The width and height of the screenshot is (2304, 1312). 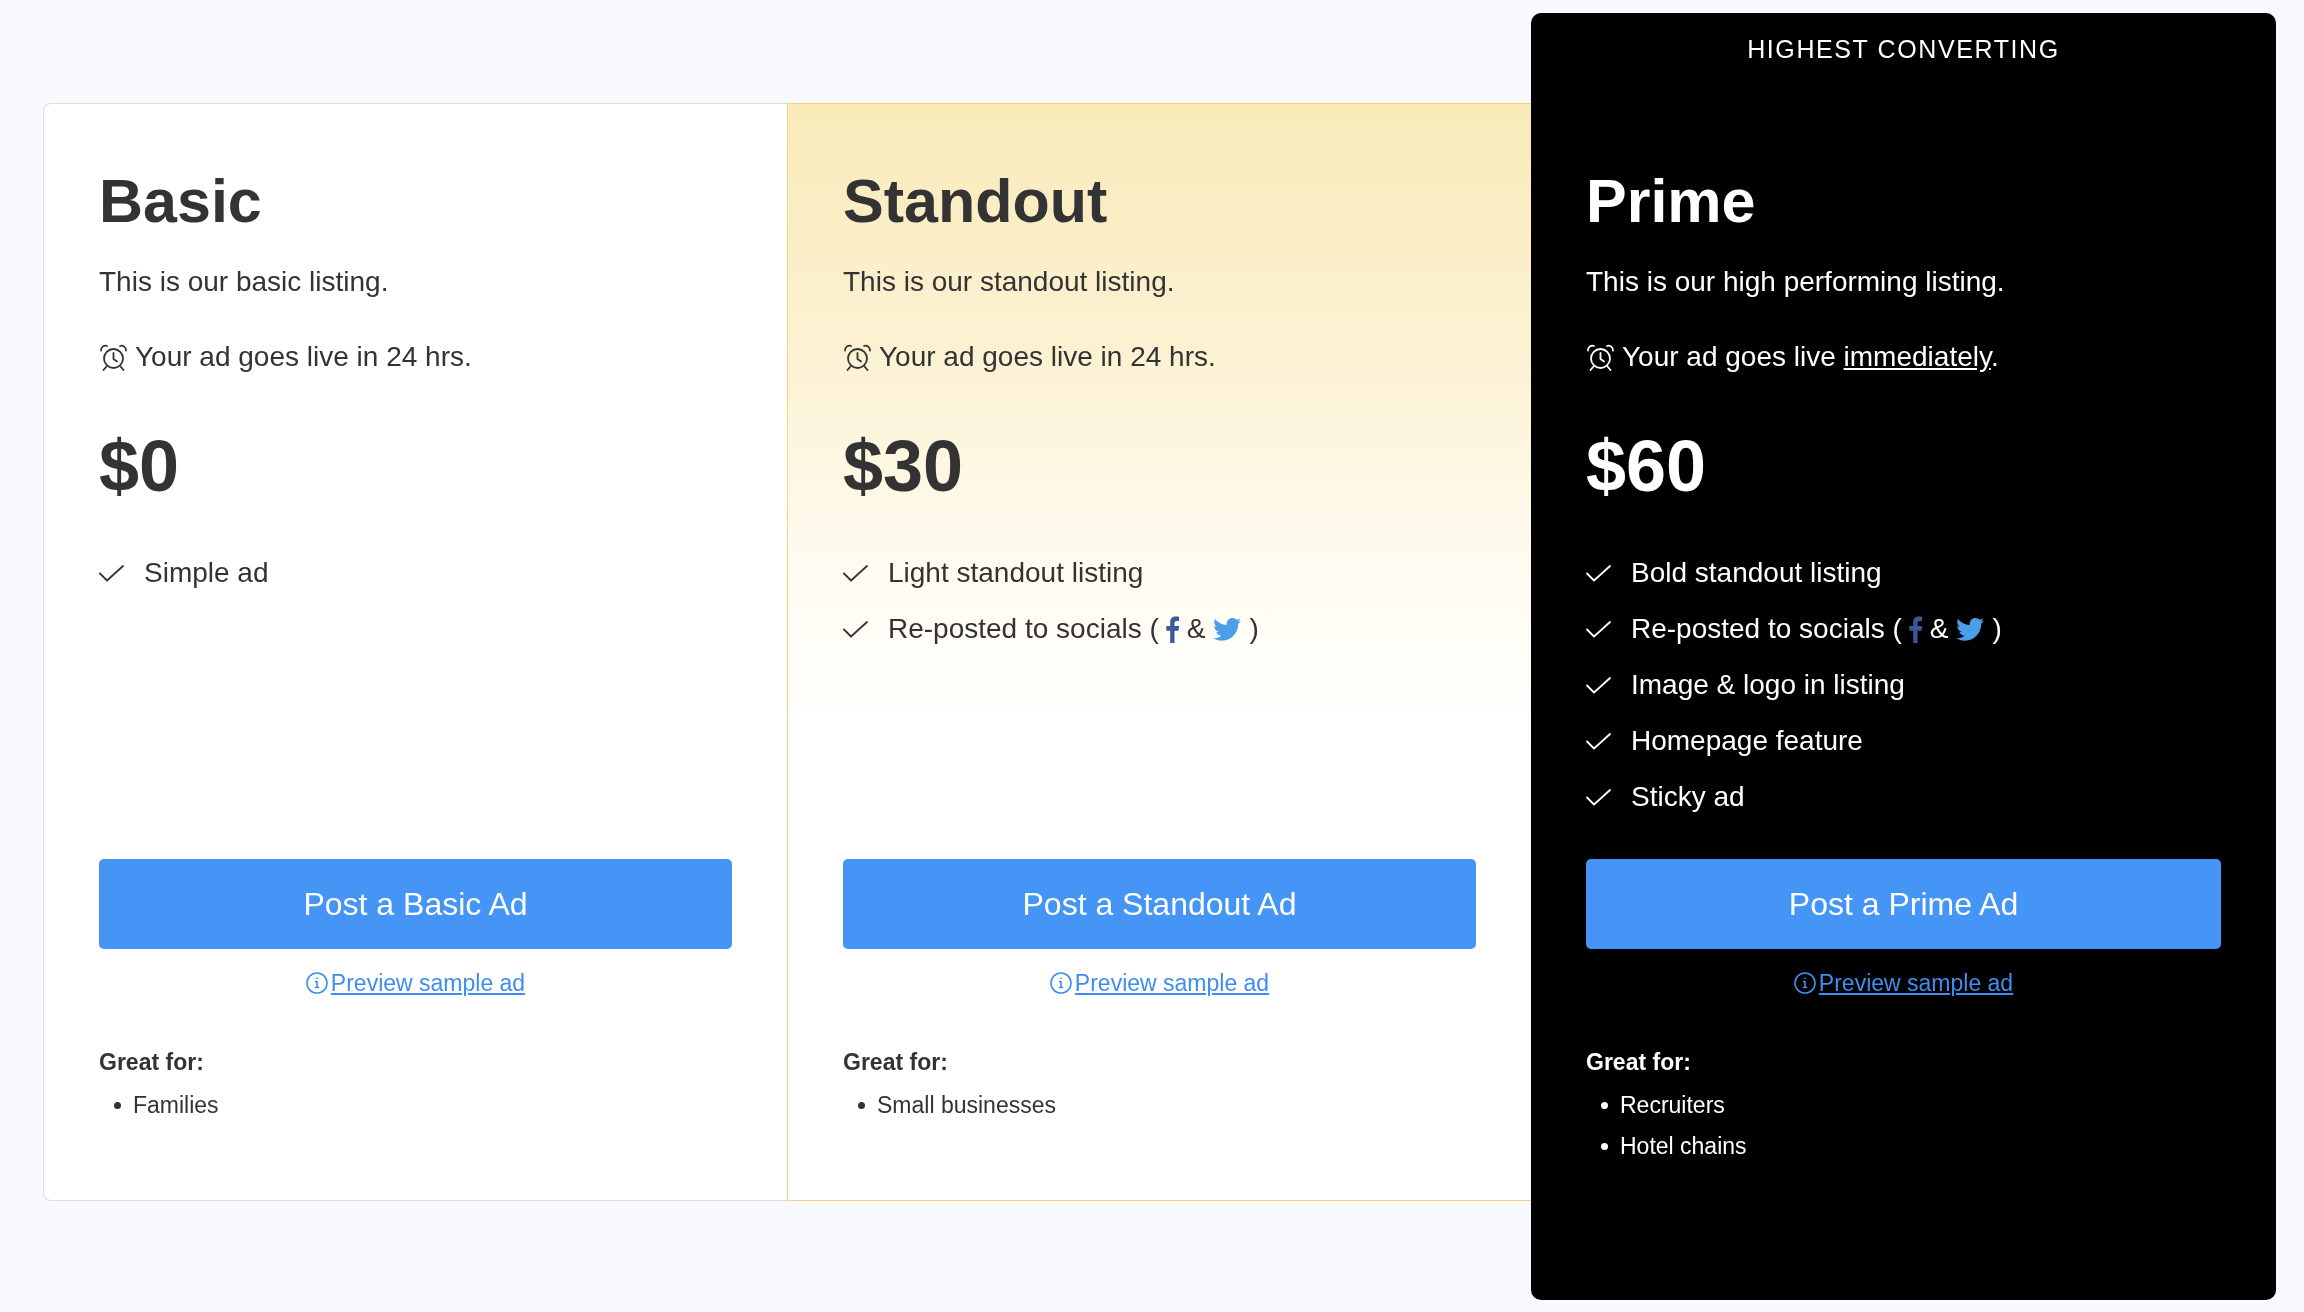 I want to click on feature-text: Sticky ad, so click(x=1688, y=797).